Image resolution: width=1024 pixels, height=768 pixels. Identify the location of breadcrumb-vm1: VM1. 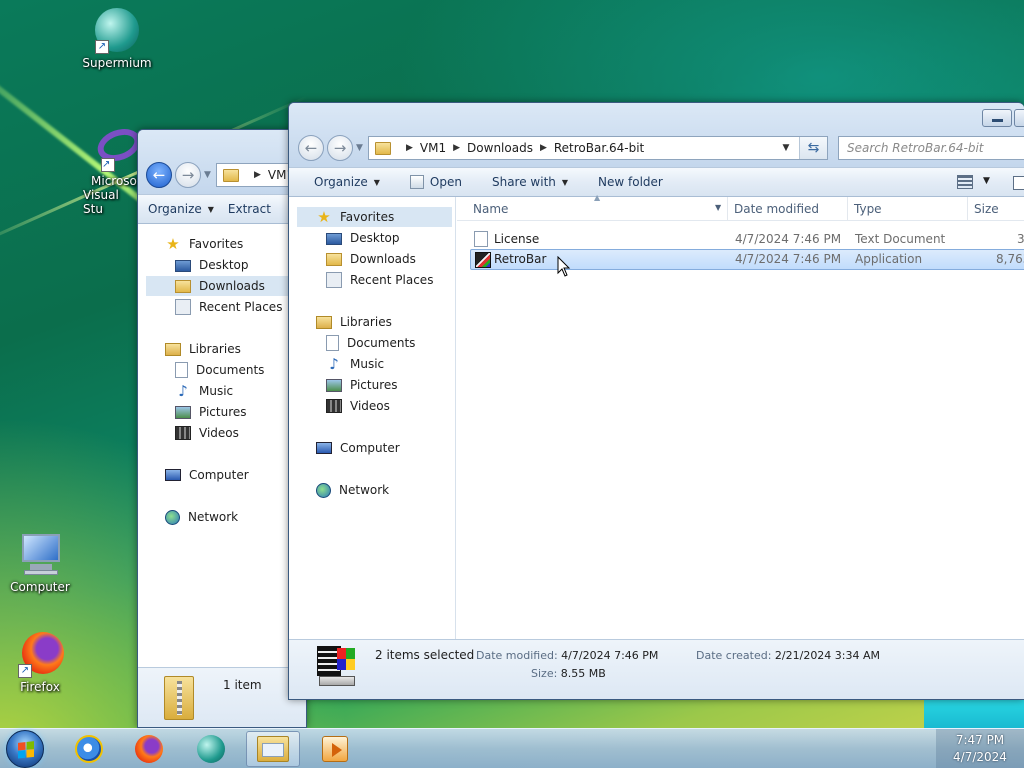
(433, 148).